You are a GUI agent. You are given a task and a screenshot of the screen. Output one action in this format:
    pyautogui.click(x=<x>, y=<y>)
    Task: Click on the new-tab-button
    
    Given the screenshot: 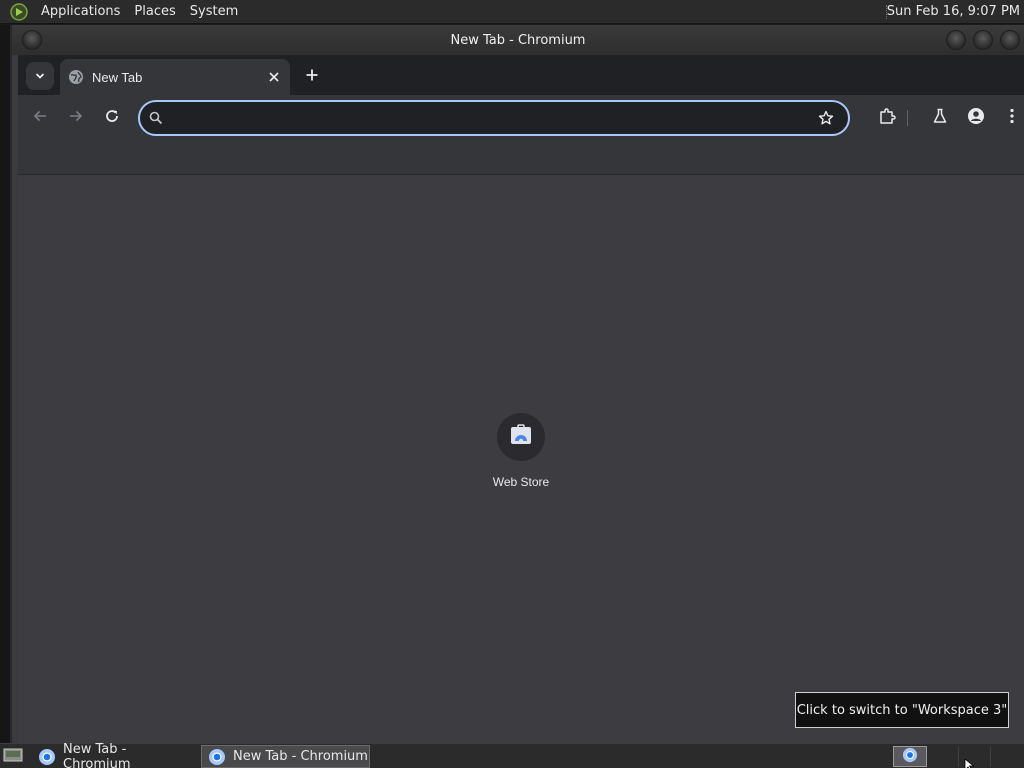 What is the action you would take?
    pyautogui.click(x=312, y=75)
    